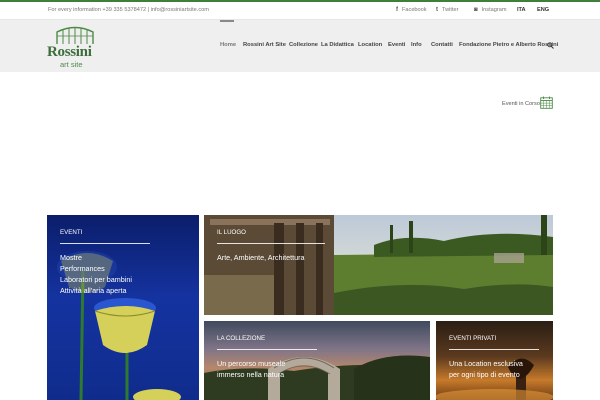 The width and height of the screenshot is (600, 400). I want to click on tile-il-luogo: IL LUOGO Arte, Ambiente, Architettura, so click(378, 265).